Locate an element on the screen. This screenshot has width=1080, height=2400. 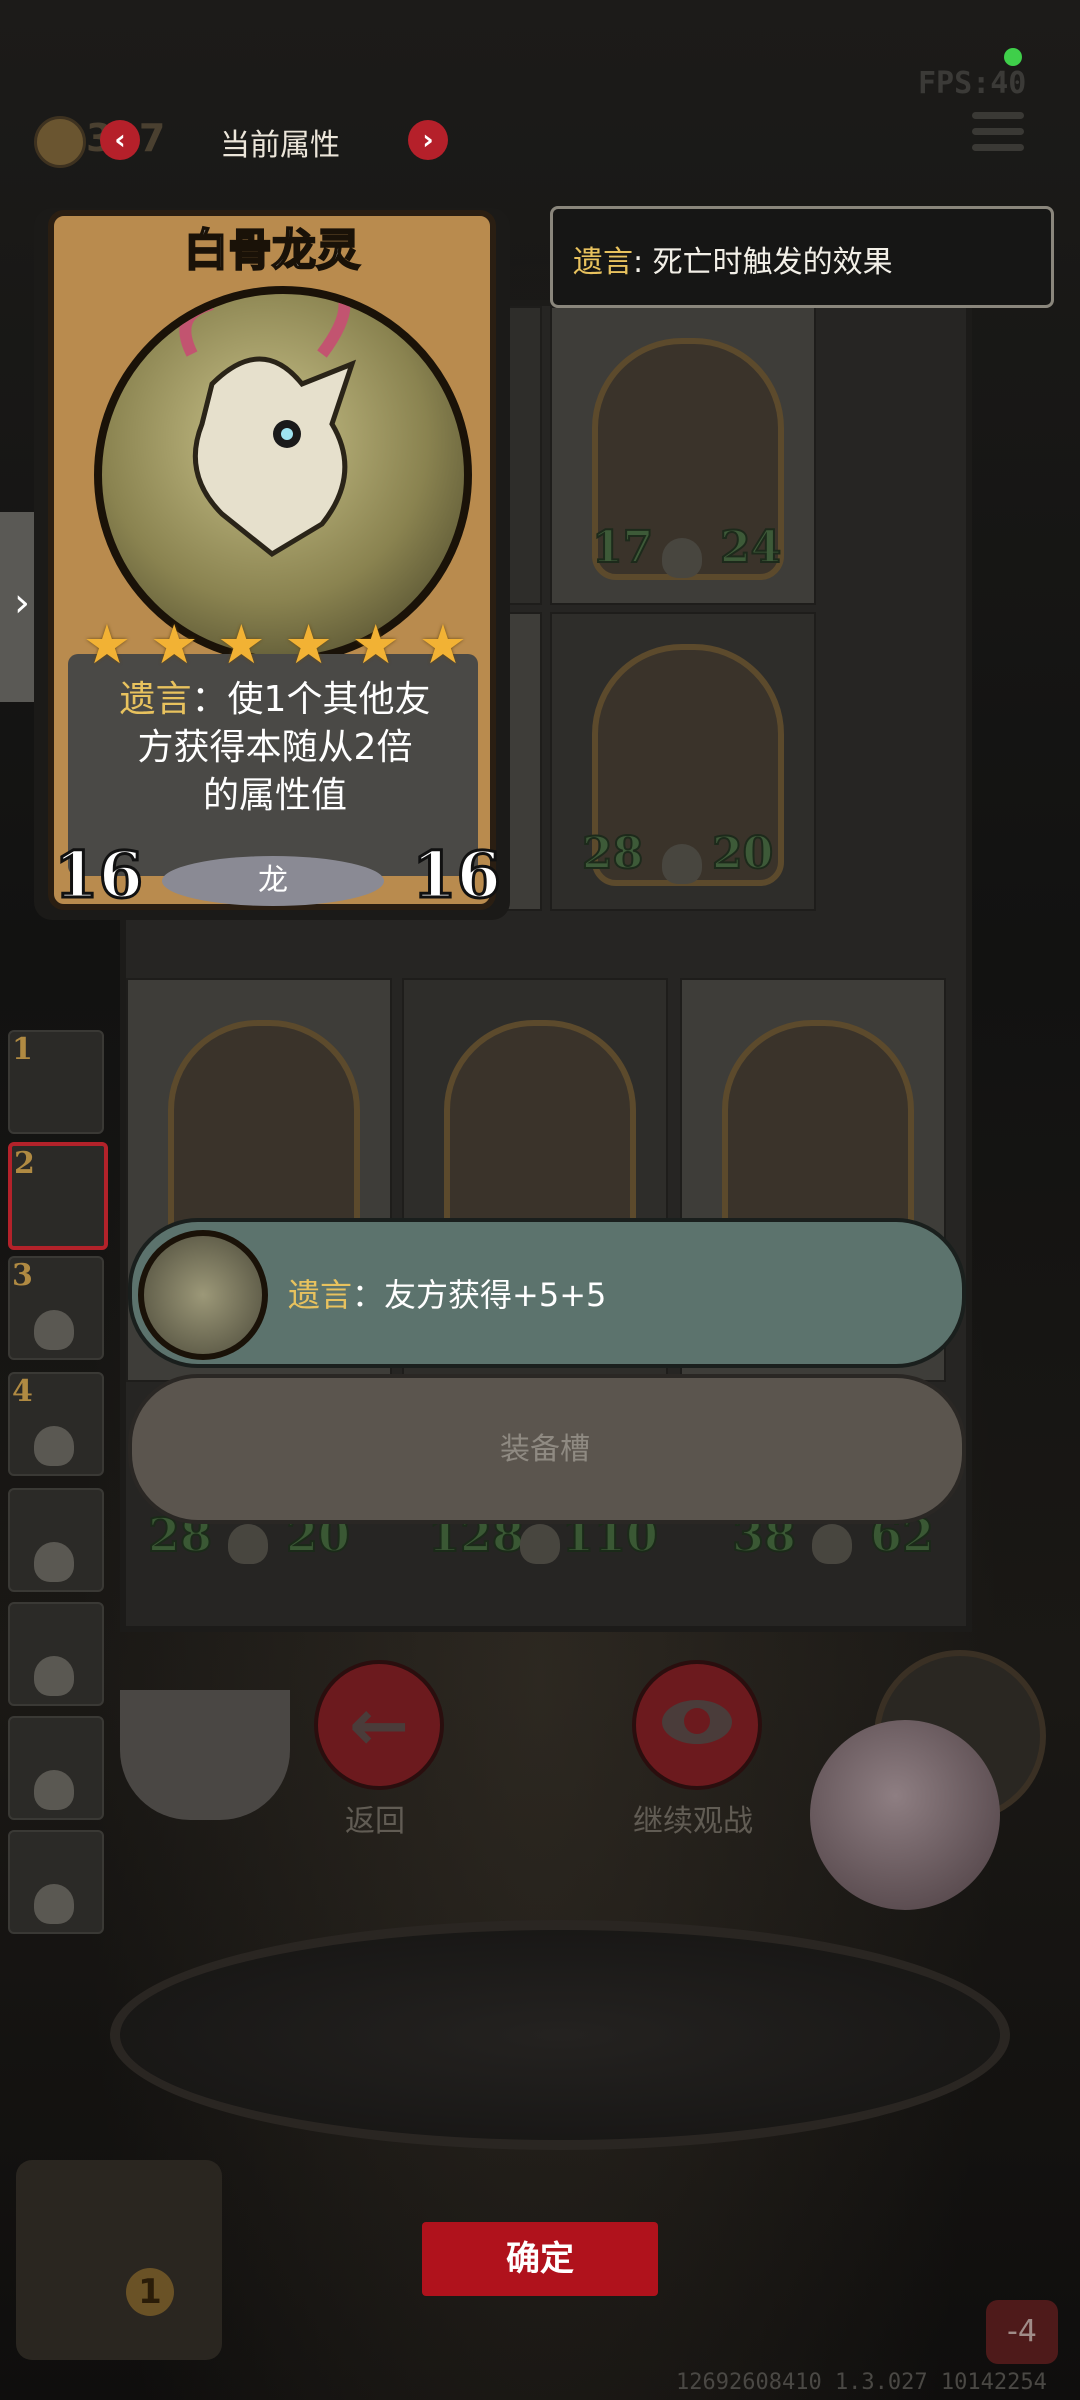
queue-number: 3 is located at coordinates (22, 1275).